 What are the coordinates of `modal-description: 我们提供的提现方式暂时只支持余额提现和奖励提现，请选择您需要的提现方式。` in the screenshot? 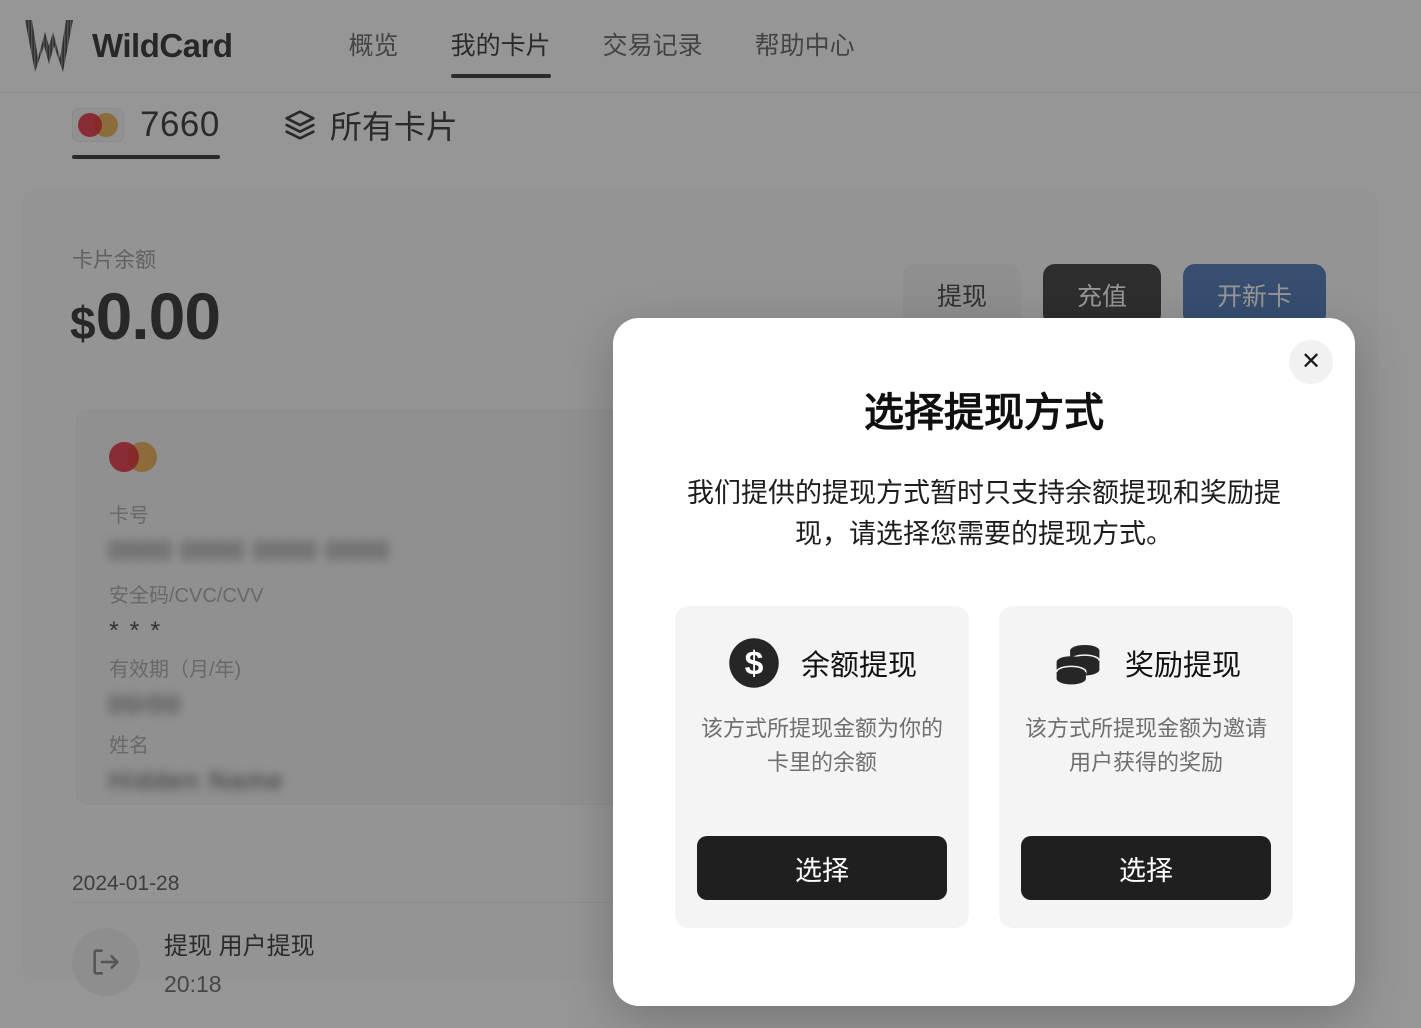 It's located at (984, 513).